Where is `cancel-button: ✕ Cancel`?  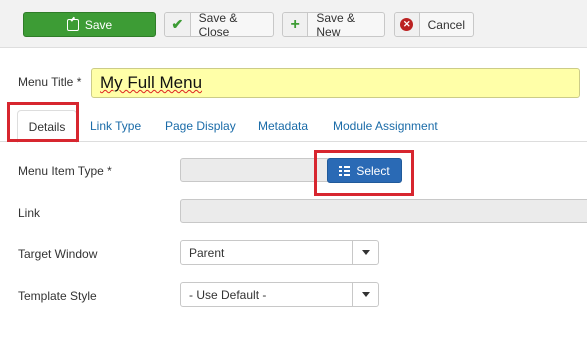
cancel-button: ✕ Cancel is located at coordinates (434, 24).